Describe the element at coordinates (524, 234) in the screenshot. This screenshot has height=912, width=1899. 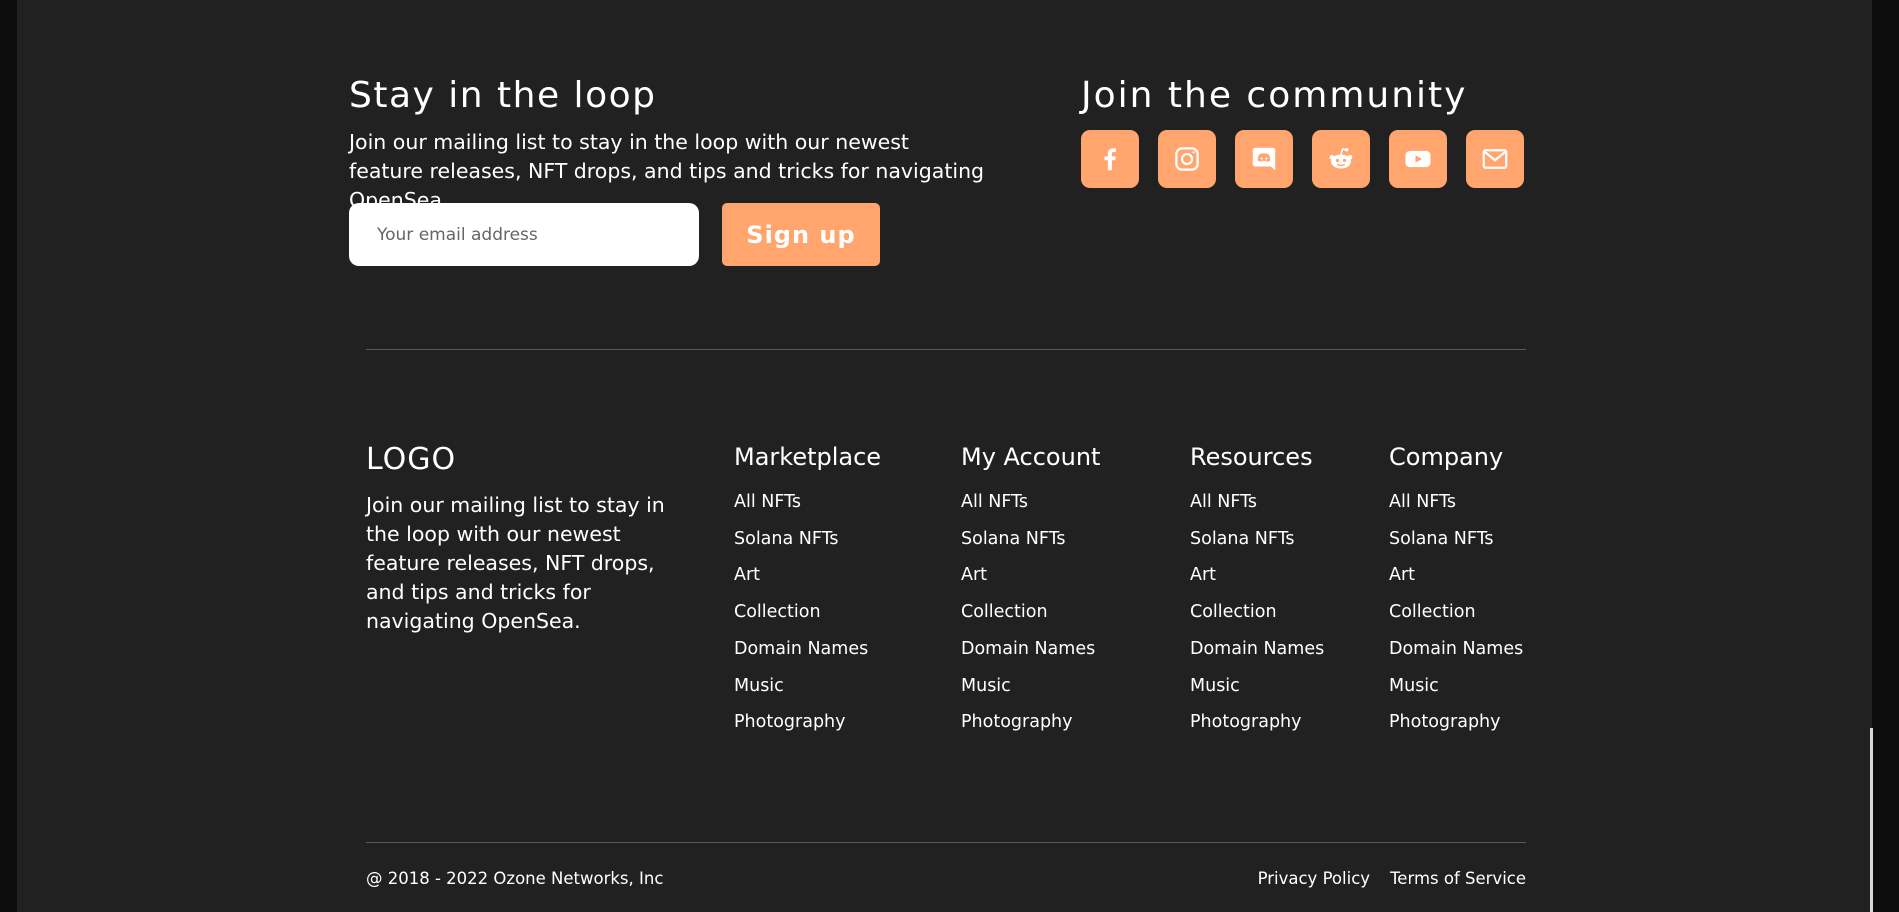
I see `email-input` at that location.